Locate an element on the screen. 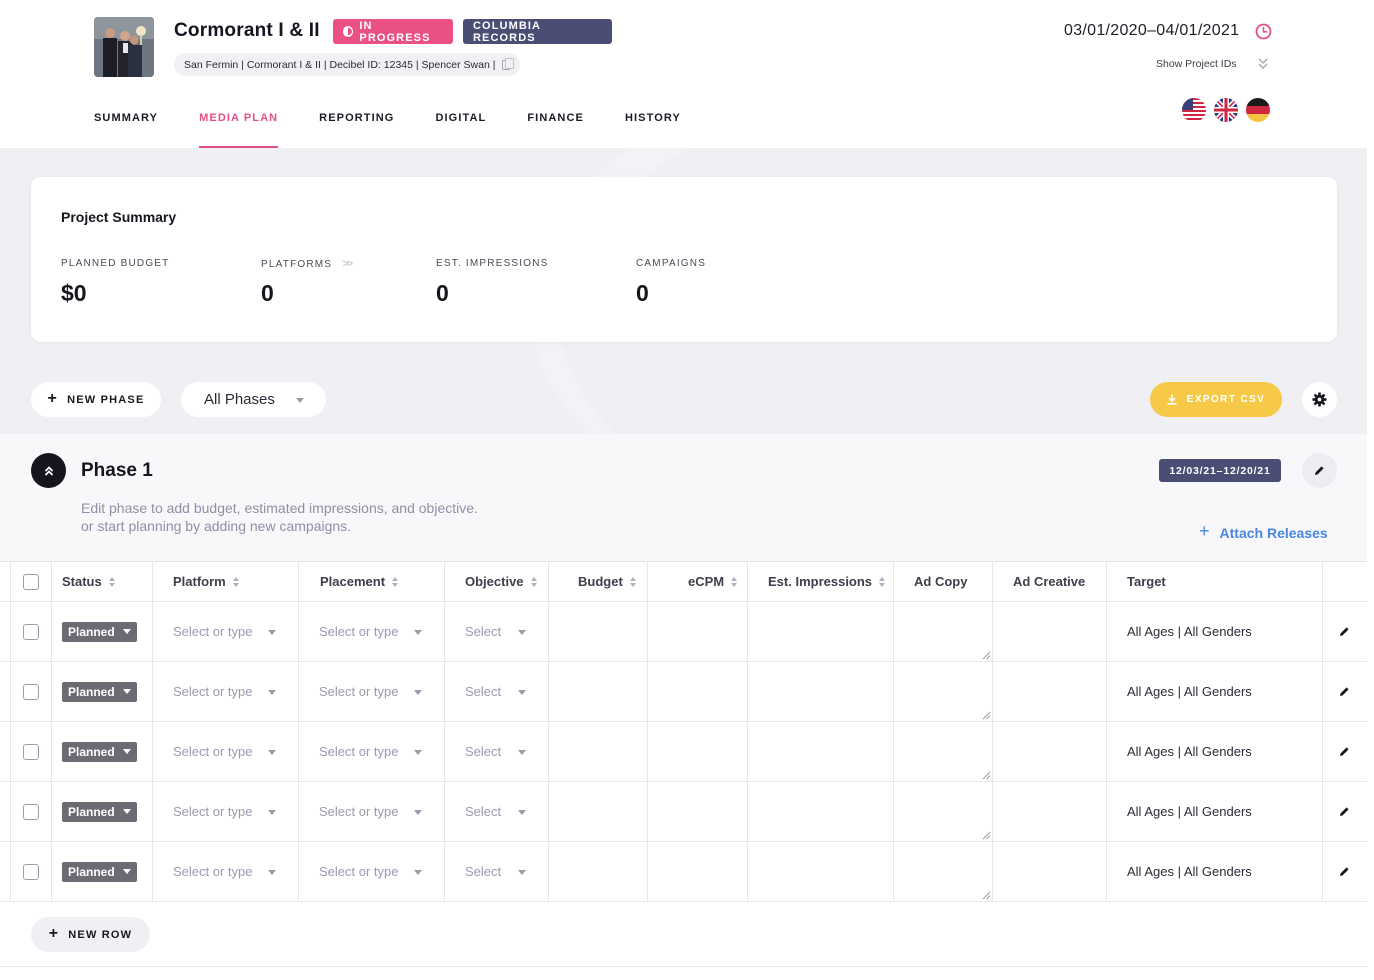 This screenshot has width=1374, height=980. column-header-platform: Platform is located at coordinates (206, 581).